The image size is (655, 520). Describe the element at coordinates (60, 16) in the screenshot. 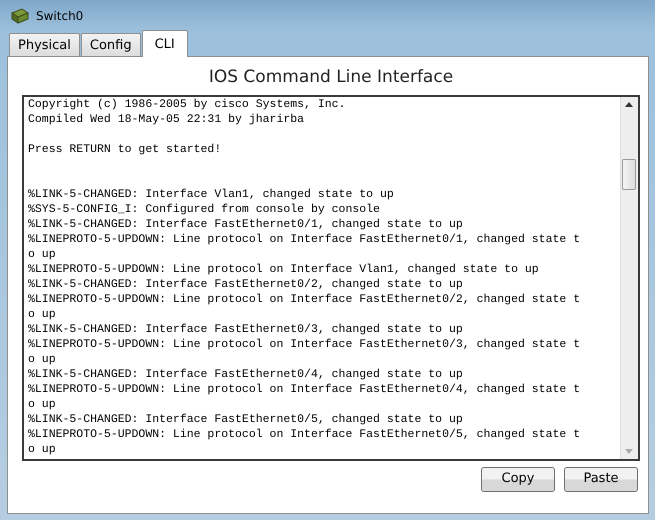

I see `window-title: Switch0` at that location.